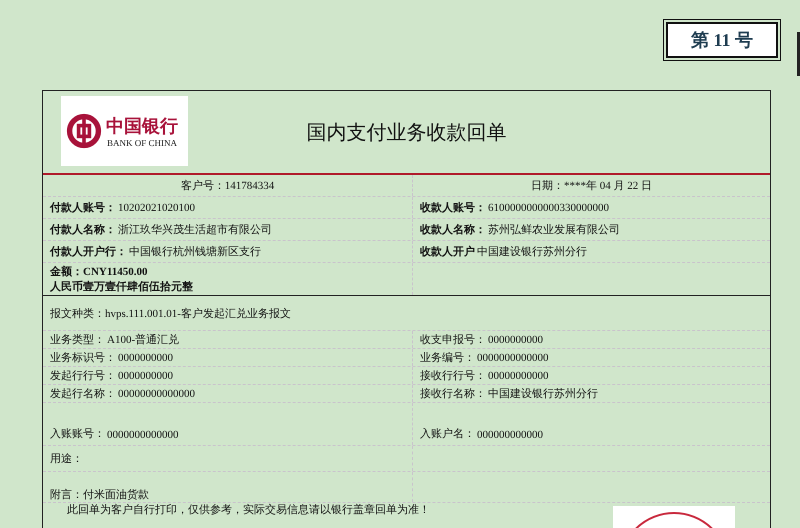 The height and width of the screenshot is (528, 800). What do you see at coordinates (142, 126) in the screenshot?
I see `bank-name: 中国银行` at bounding box center [142, 126].